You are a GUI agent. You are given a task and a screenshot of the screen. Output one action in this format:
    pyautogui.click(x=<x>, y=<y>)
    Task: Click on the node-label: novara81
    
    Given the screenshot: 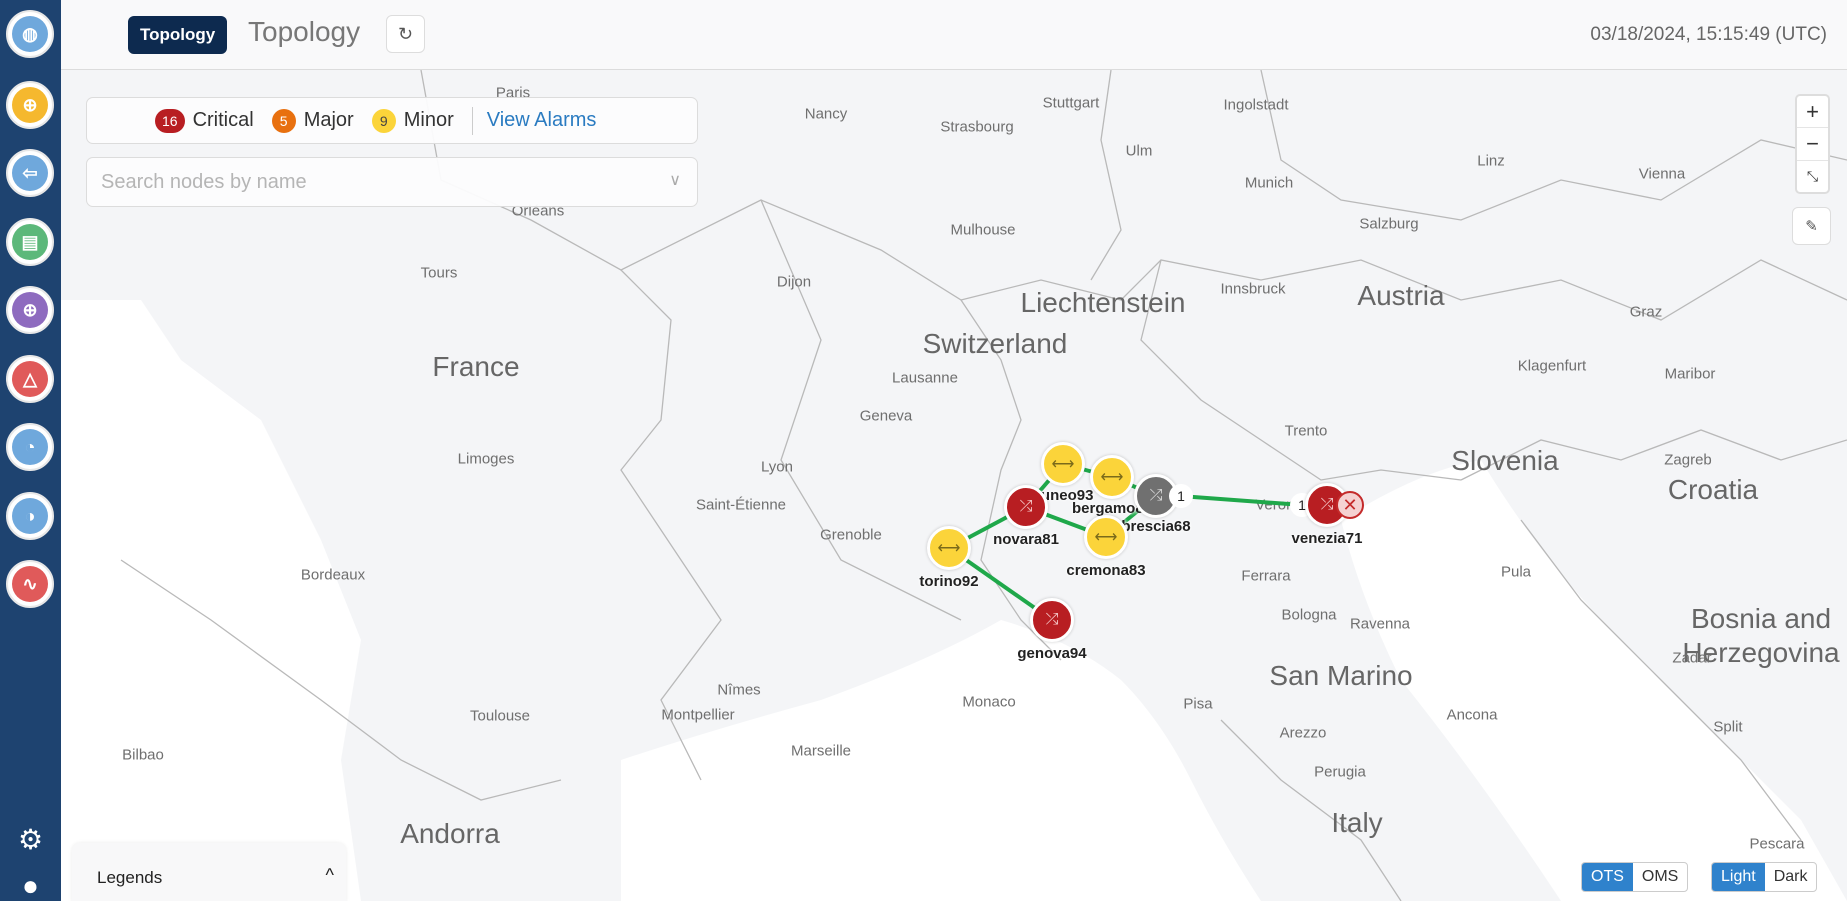 What is the action you would take?
    pyautogui.click(x=1026, y=539)
    